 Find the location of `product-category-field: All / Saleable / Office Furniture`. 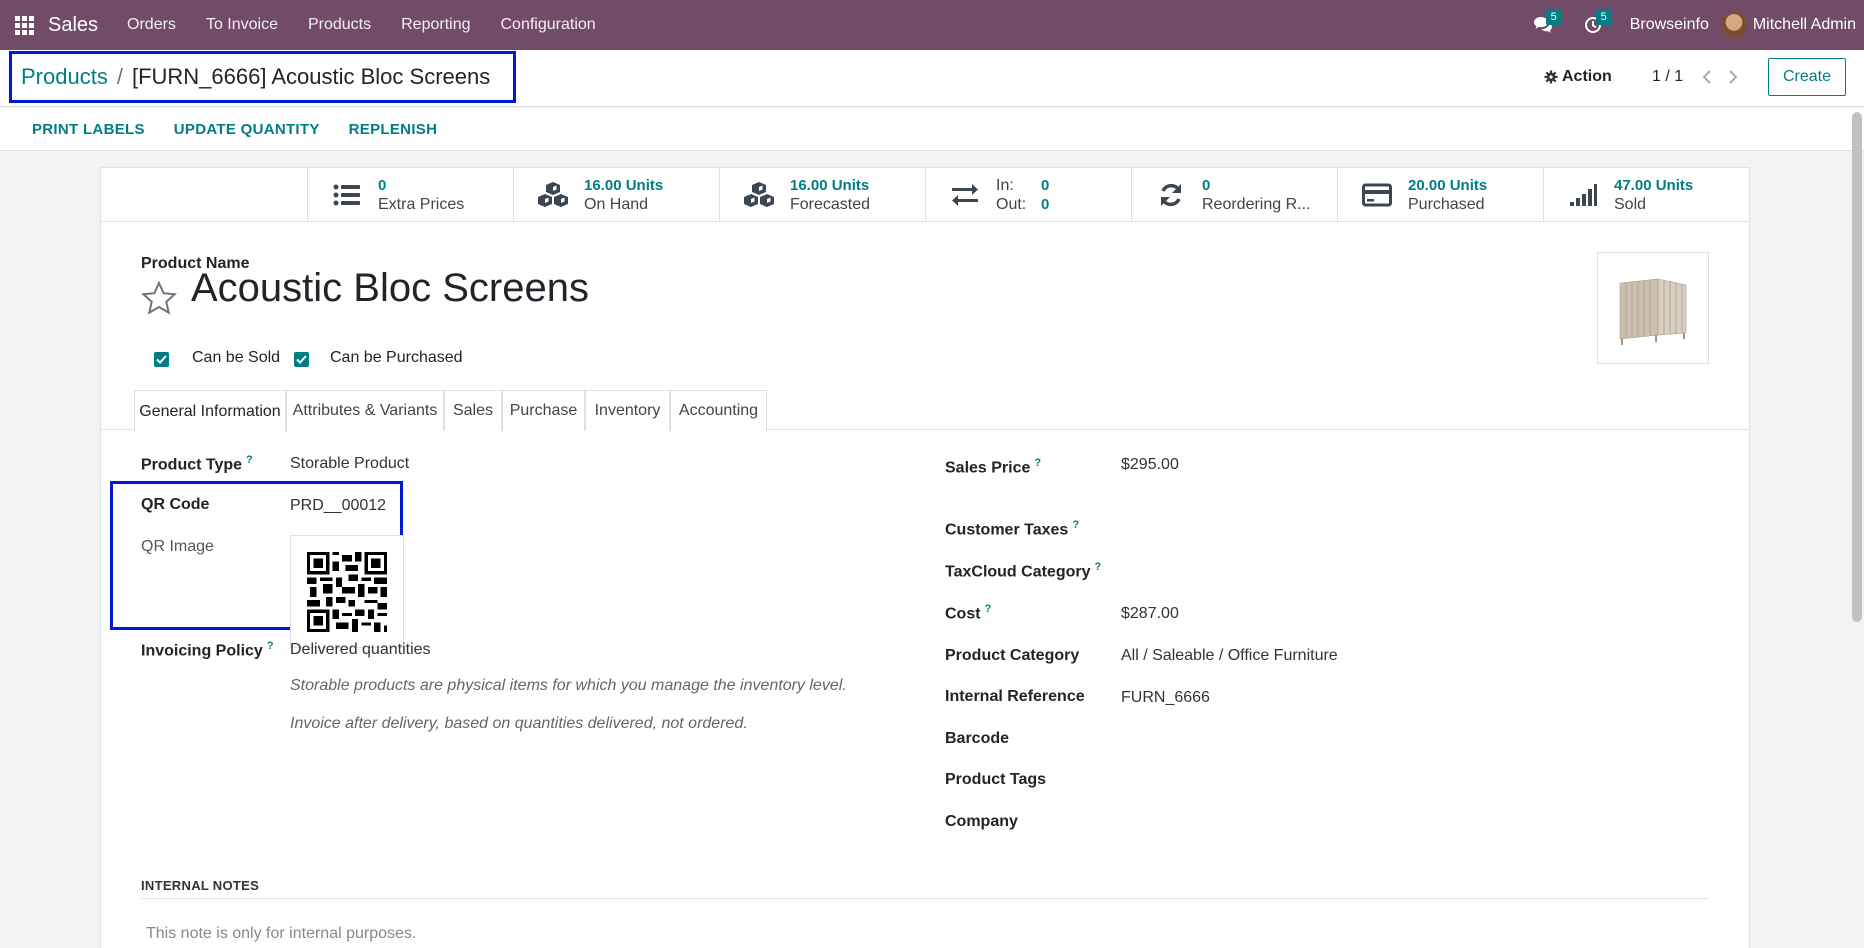

product-category-field: All / Saleable / Office Furniture is located at coordinates (1229, 656).